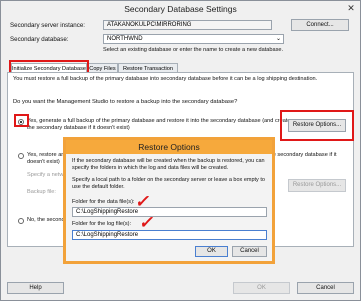 The image size is (361, 301). What do you see at coordinates (169, 212) in the screenshot?
I see `data-folder-input: C:\LogShippingRestore` at bounding box center [169, 212].